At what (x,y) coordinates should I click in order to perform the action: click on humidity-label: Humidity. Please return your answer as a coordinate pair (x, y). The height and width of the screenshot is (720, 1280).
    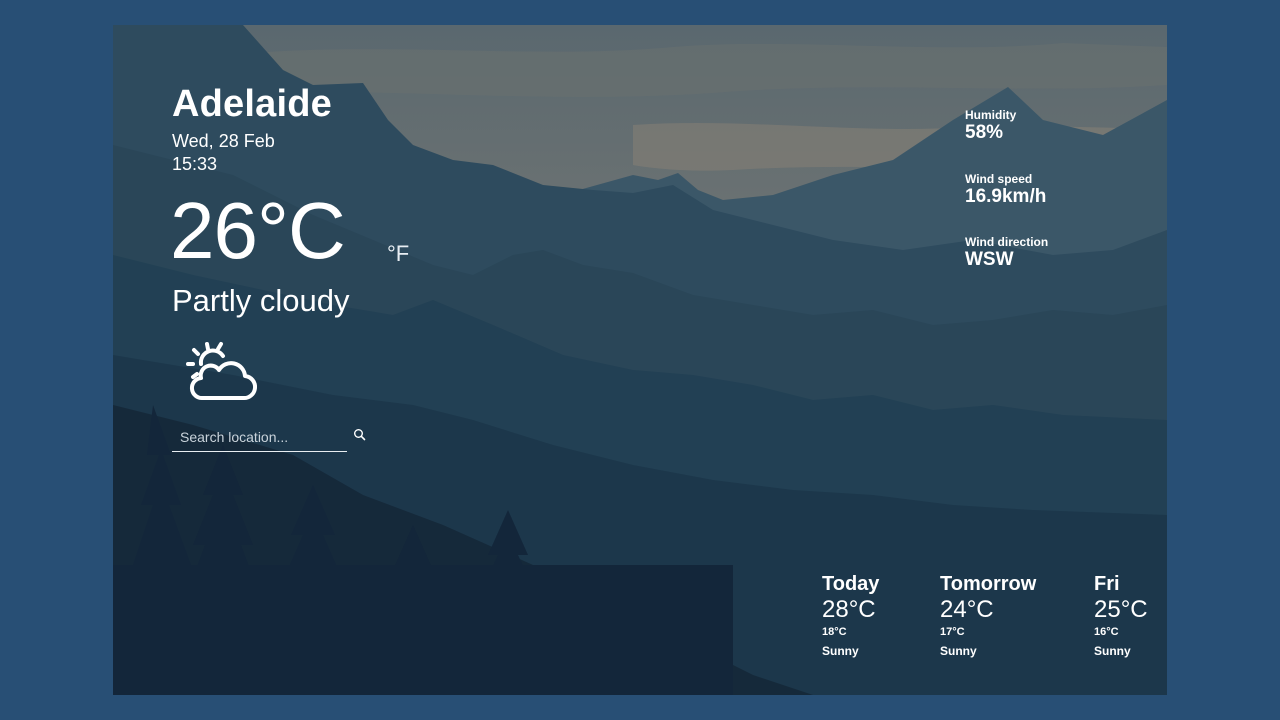
    Looking at the image, I should click on (991, 115).